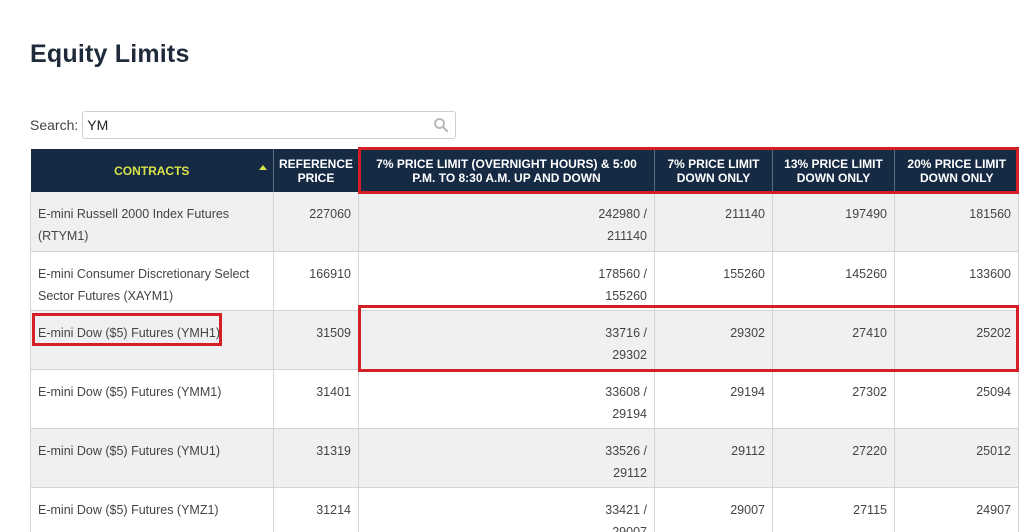  I want to click on column-header-reference-price: REFERENCE PRICE, so click(316, 170).